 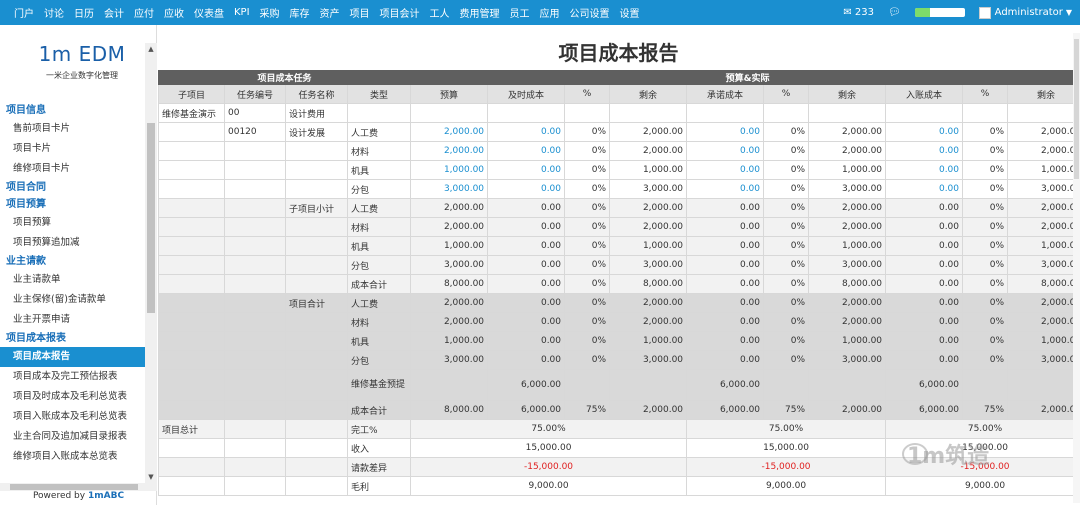 I want to click on table-cell: 分包, so click(x=379, y=189).